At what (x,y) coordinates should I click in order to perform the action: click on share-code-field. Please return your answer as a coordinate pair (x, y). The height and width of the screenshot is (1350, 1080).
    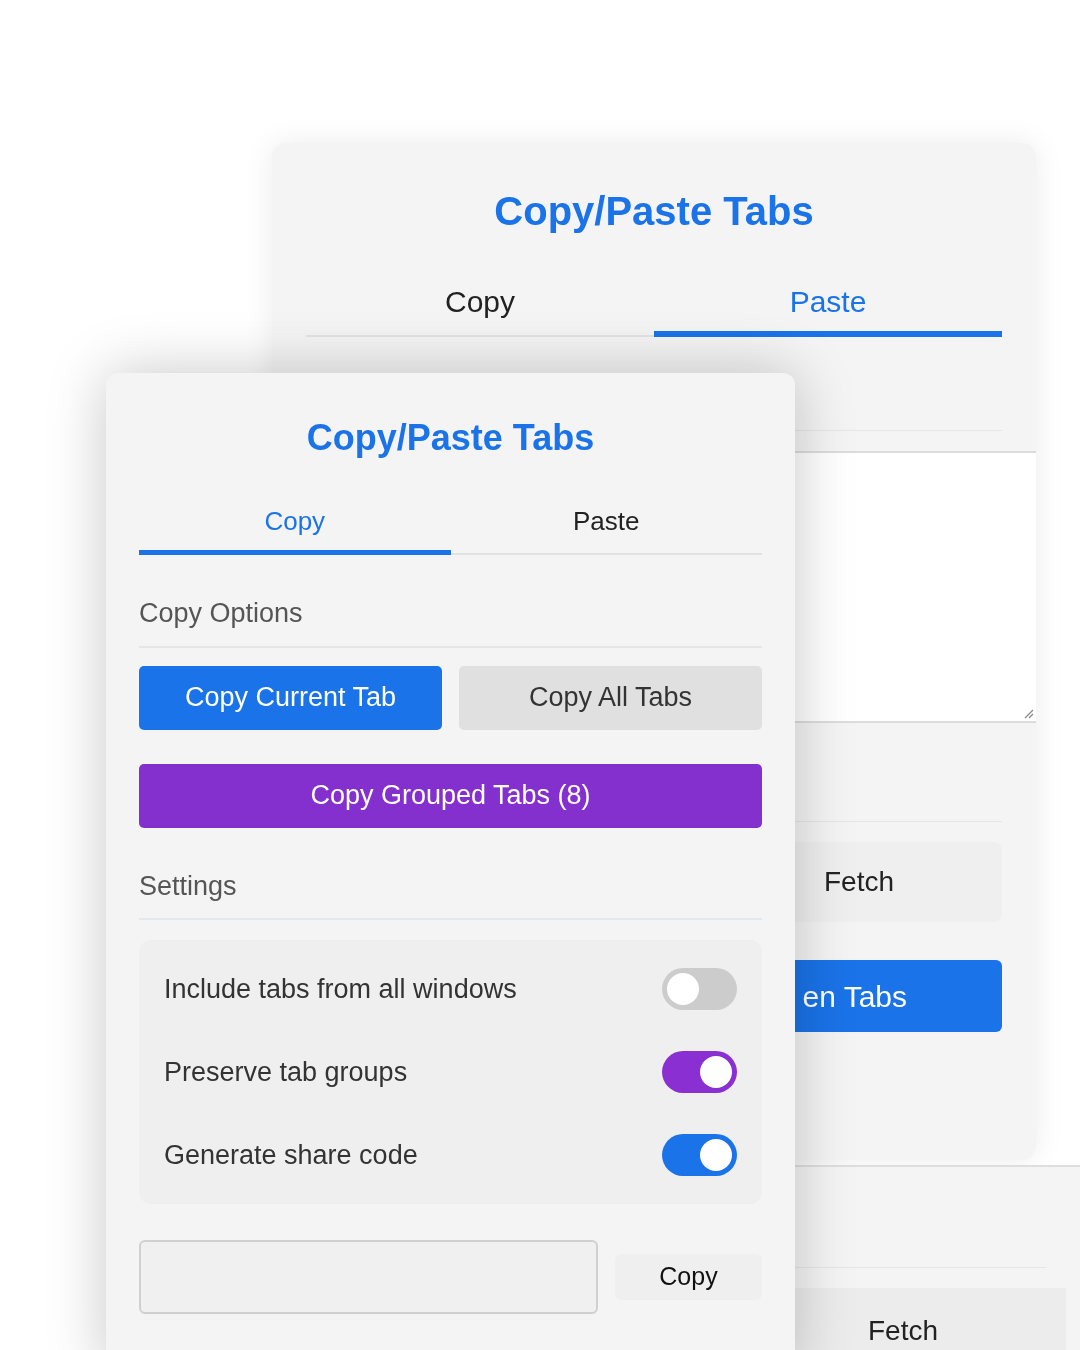
    Looking at the image, I should click on (368, 1277).